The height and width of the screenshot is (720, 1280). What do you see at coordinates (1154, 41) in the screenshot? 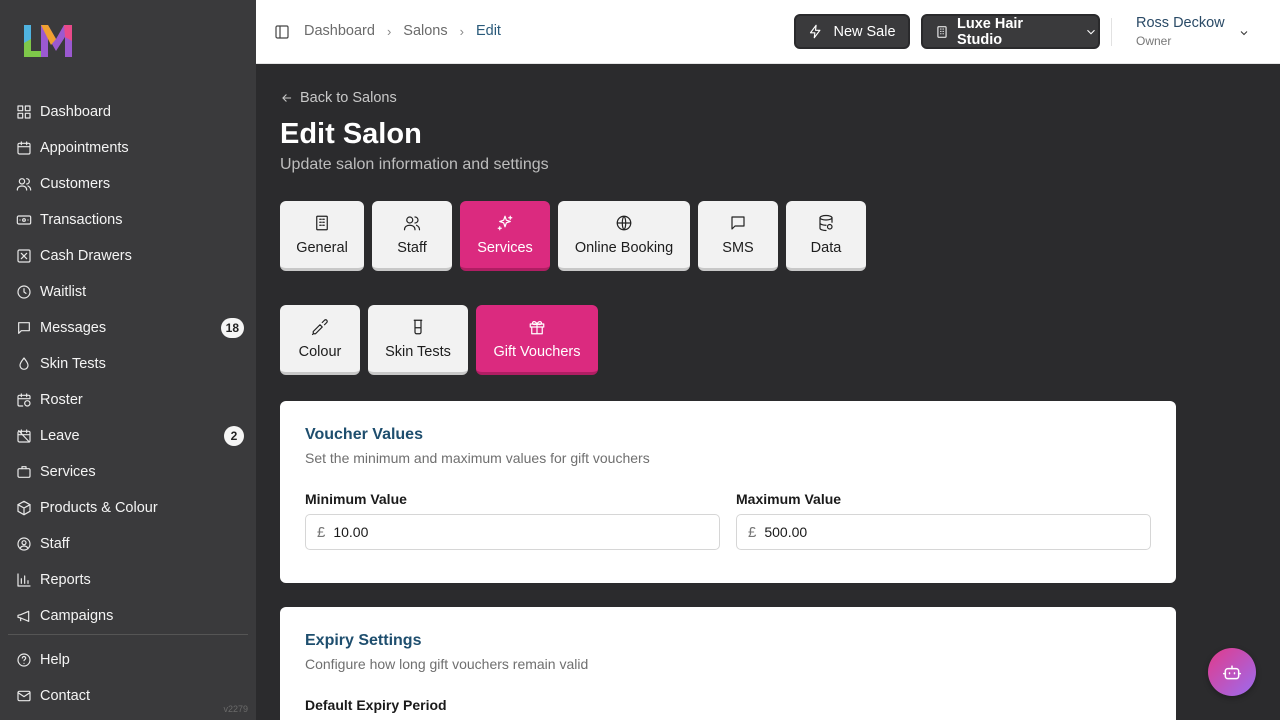
I see `user-role: Owner` at bounding box center [1154, 41].